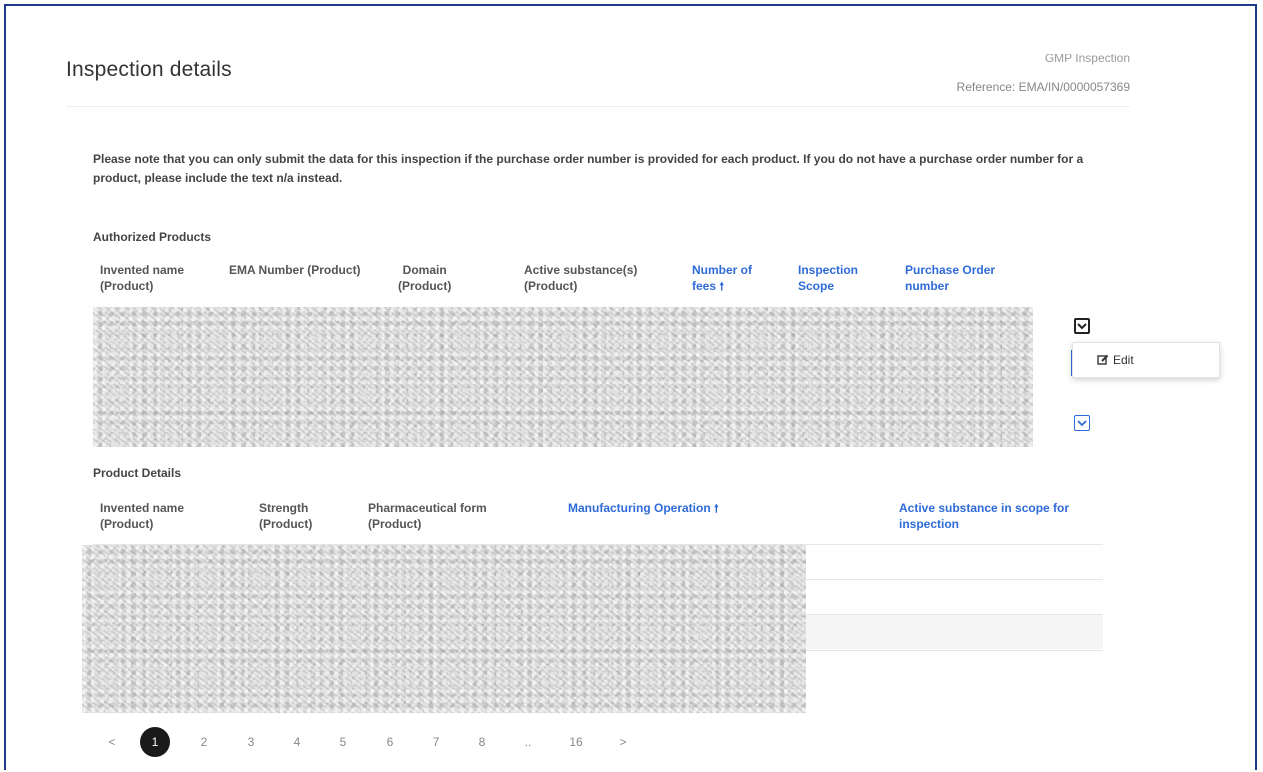  What do you see at coordinates (1043, 87) in the screenshot?
I see `inspection-reference: Reference: EMA/IN/0000057369` at bounding box center [1043, 87].